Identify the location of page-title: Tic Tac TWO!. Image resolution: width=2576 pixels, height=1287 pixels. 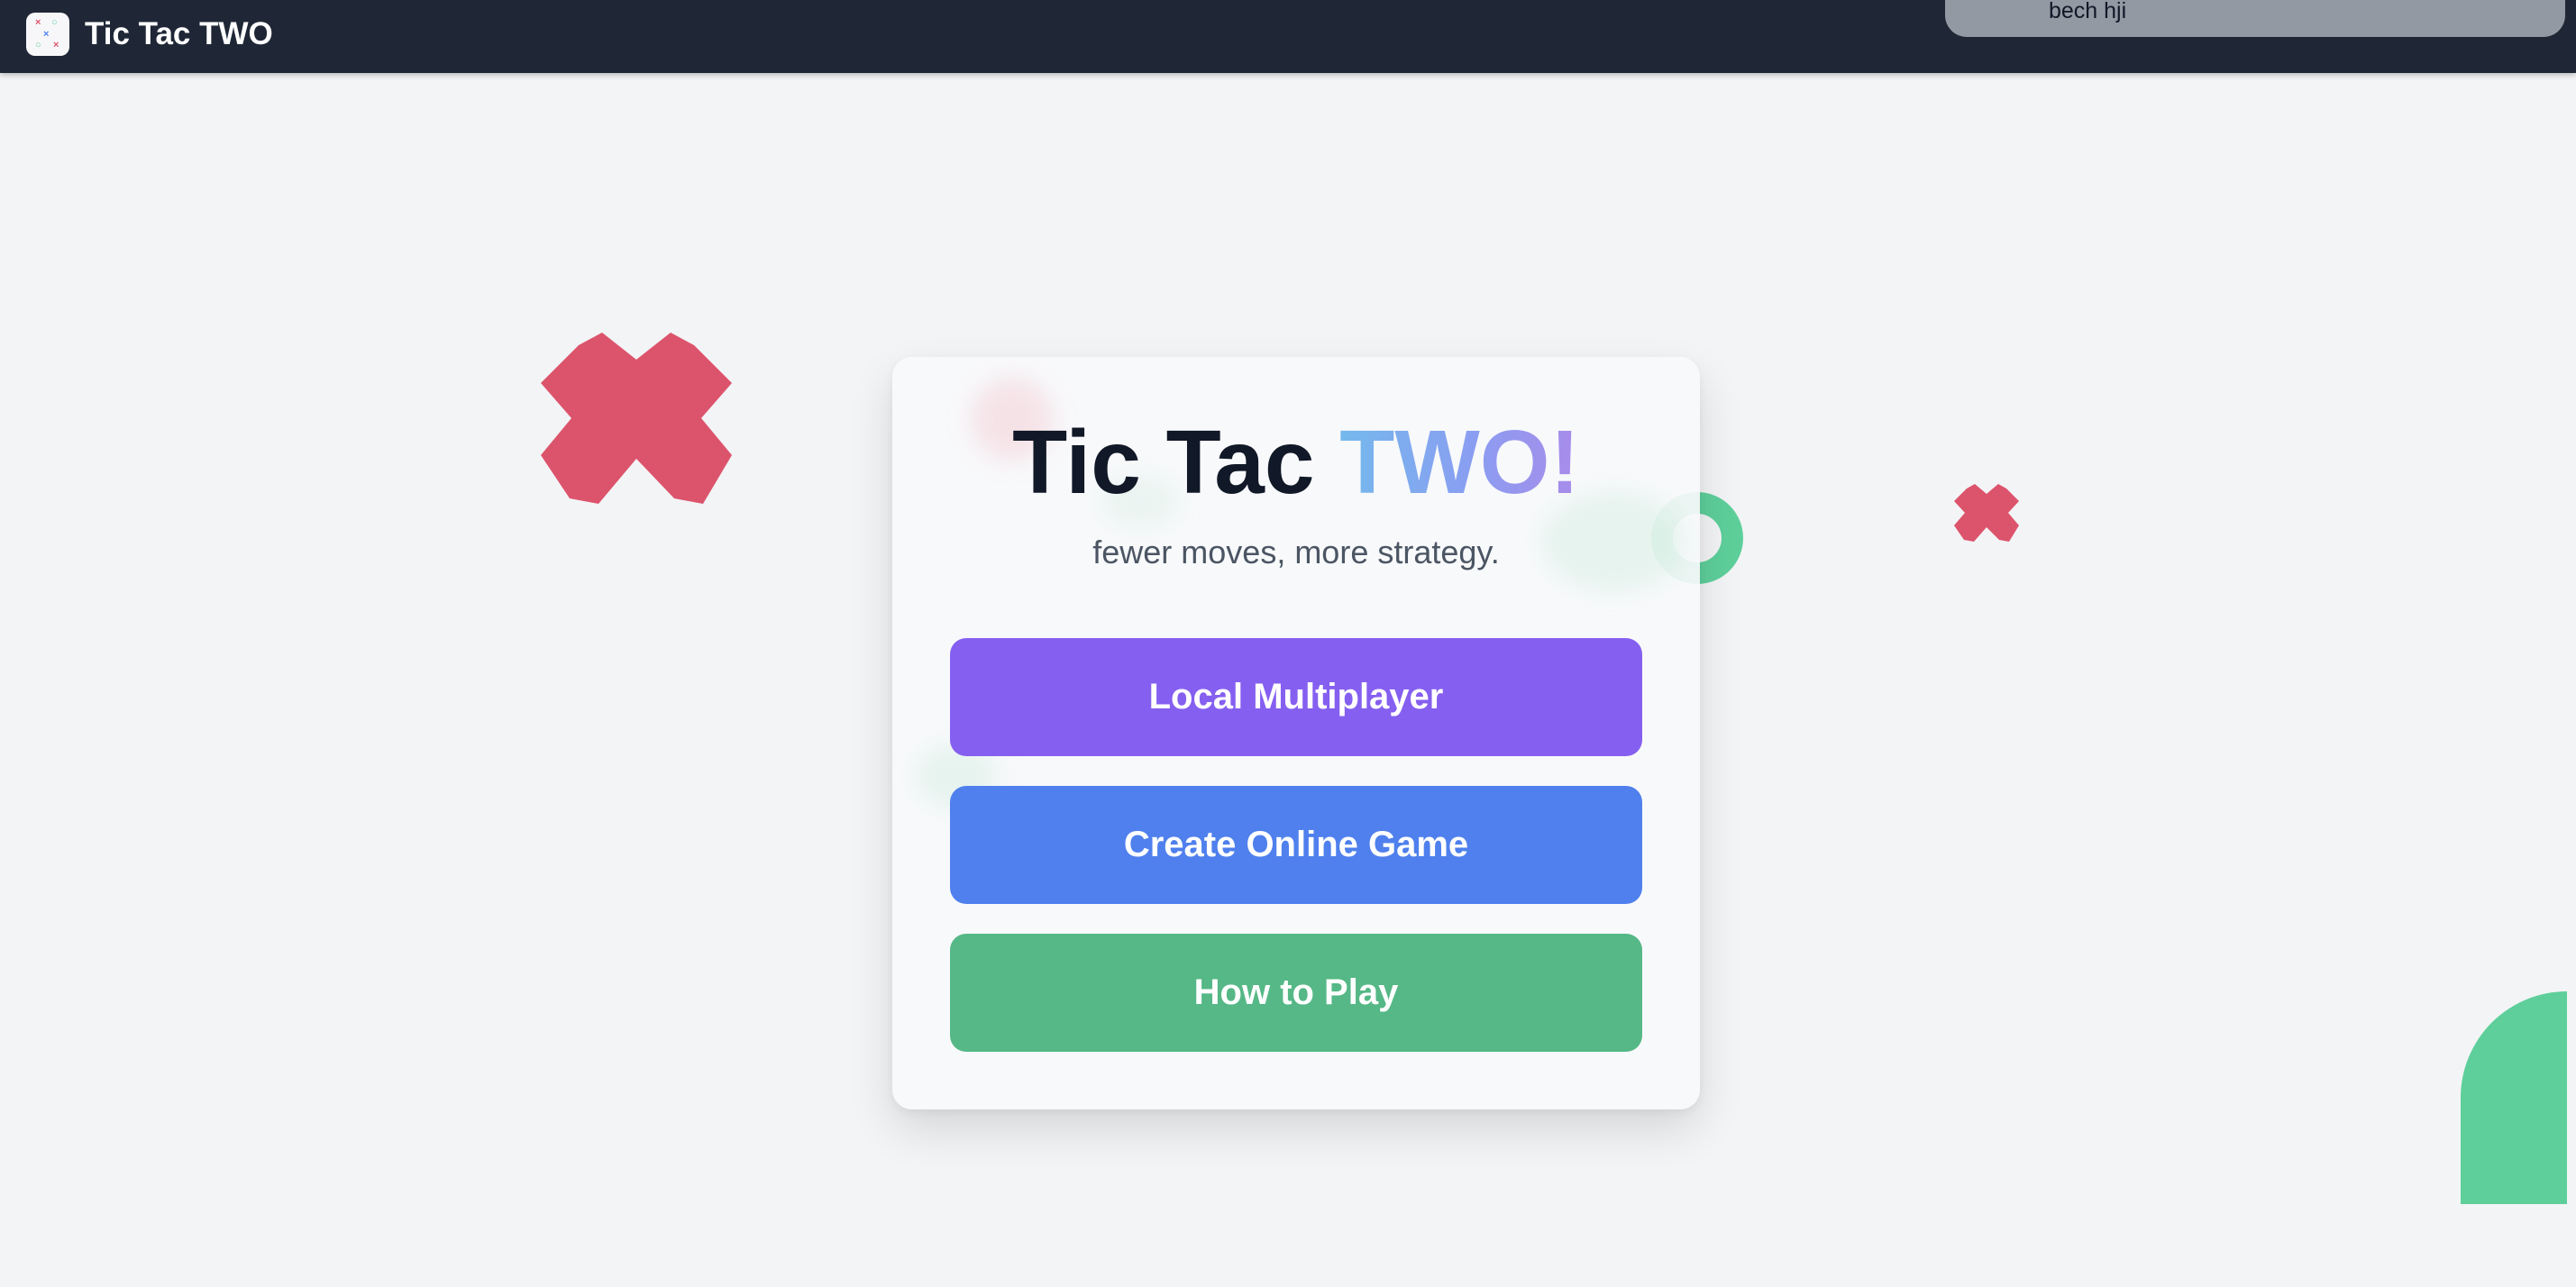
(1296, 462).